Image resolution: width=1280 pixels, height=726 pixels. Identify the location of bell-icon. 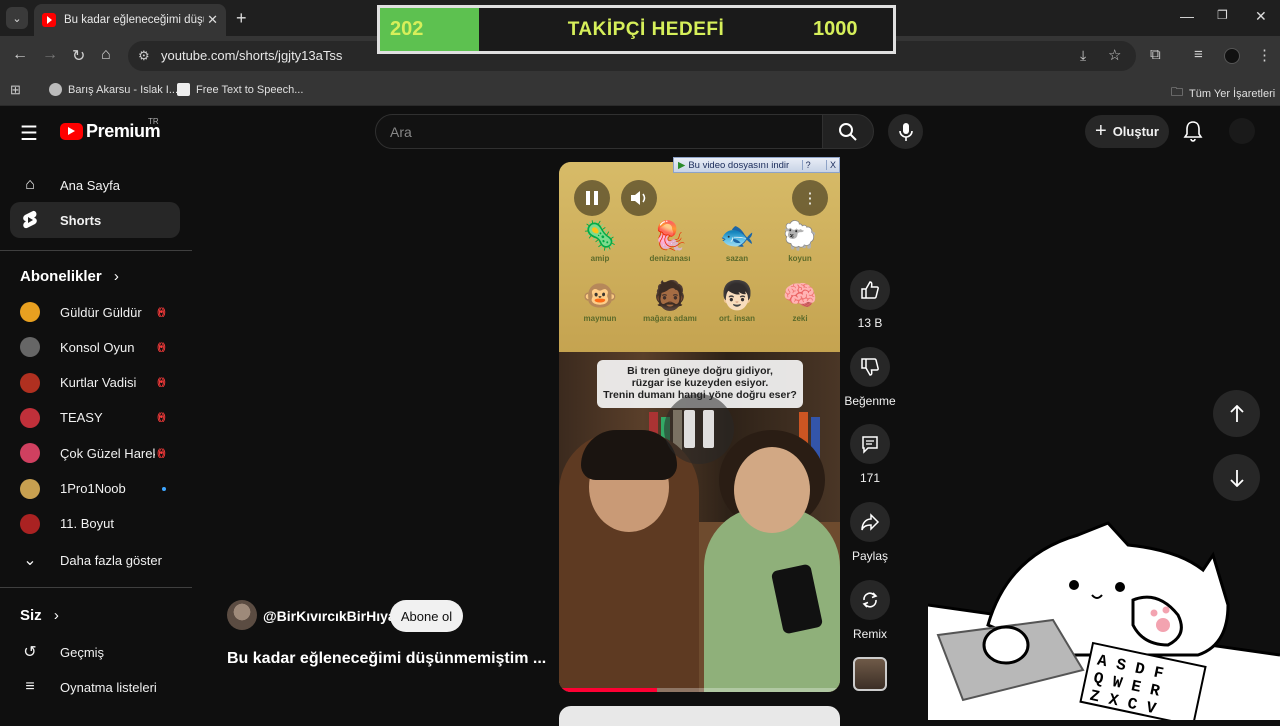
(1193, 131).